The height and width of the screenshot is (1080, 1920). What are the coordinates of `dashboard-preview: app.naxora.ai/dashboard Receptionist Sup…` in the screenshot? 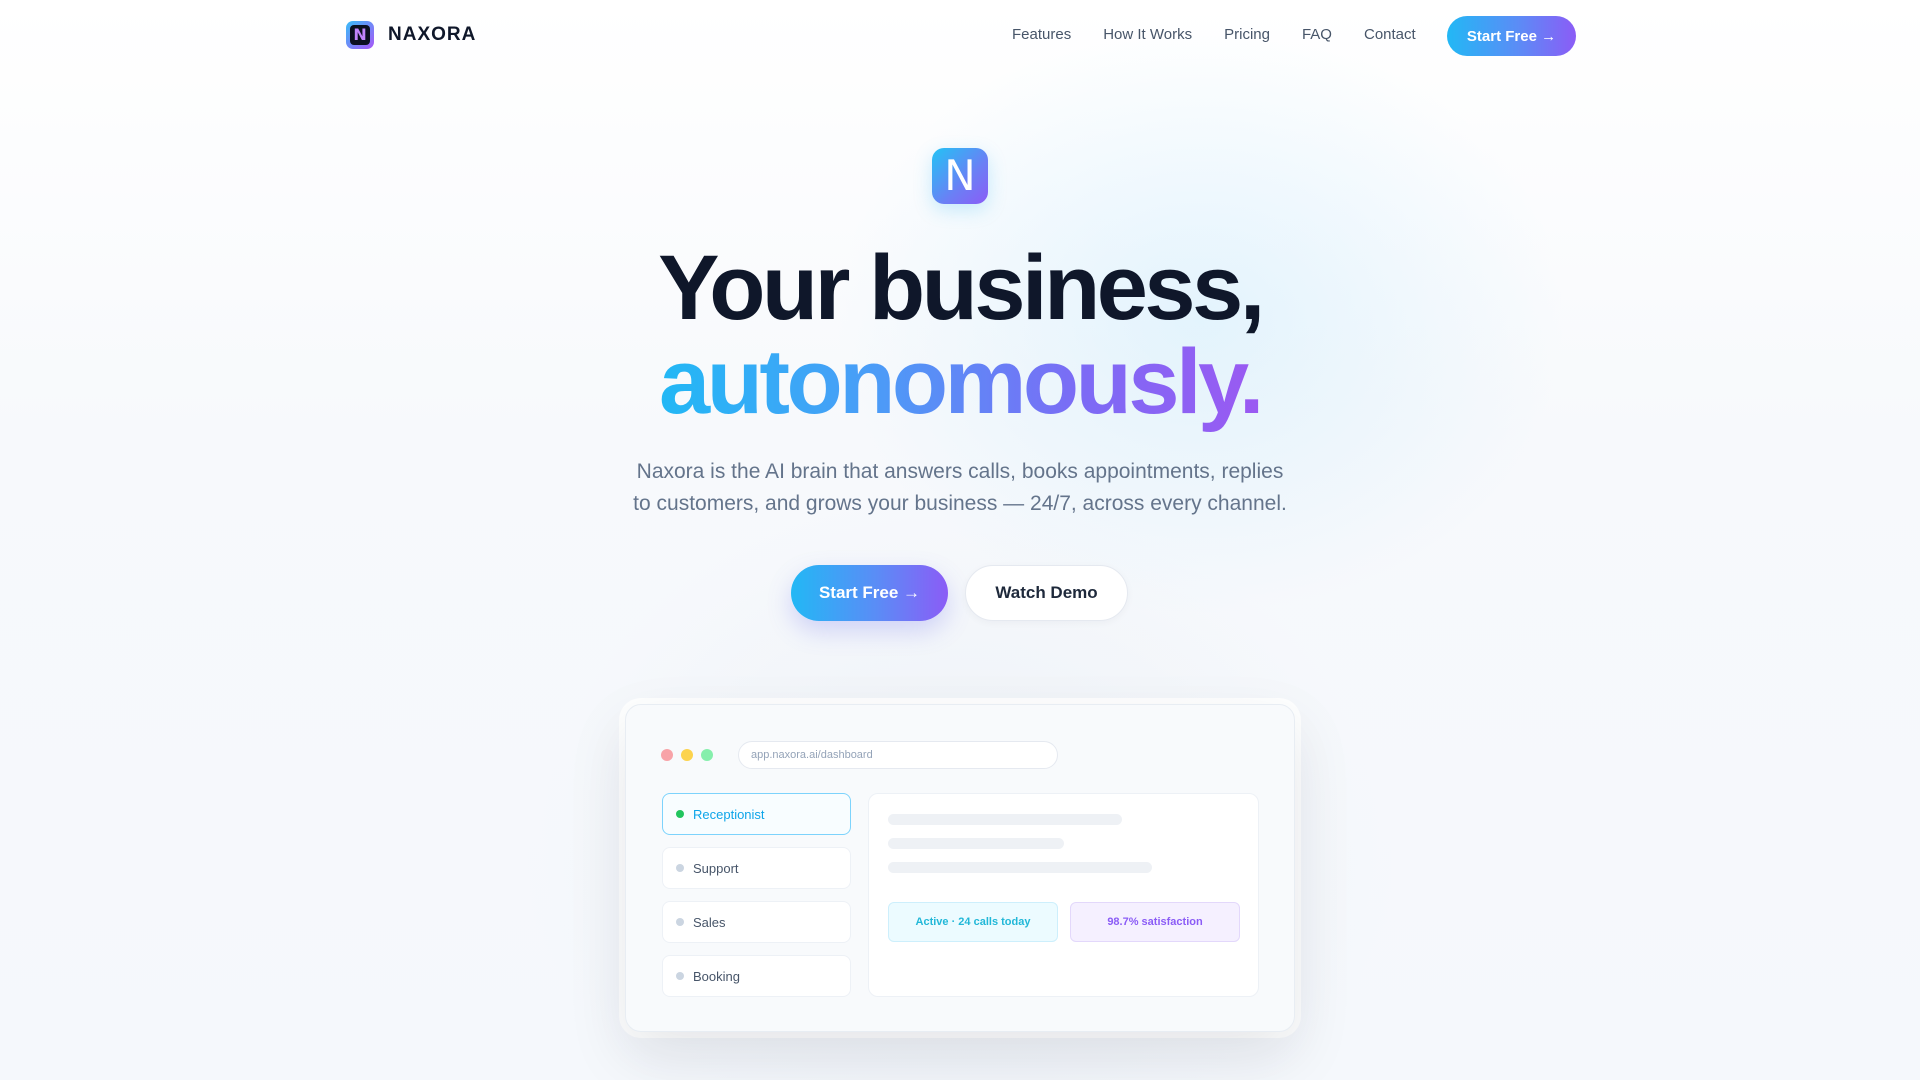 It's located at (960, 868).